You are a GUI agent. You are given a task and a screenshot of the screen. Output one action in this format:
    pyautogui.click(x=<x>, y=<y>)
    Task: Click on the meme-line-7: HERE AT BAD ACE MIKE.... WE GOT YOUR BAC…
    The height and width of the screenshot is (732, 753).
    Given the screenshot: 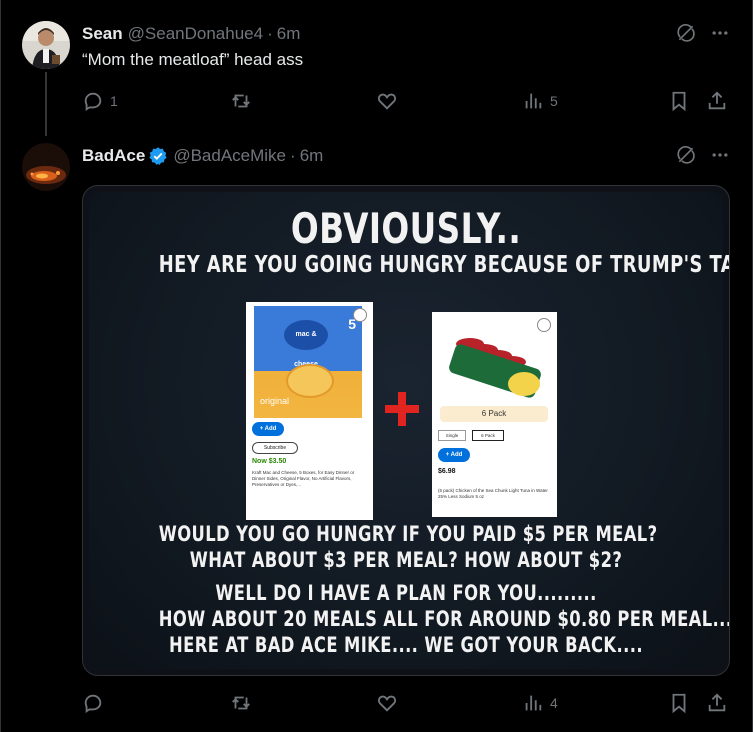 What is the action you would take?
    pyautogui.click(x=406, y=645)
    